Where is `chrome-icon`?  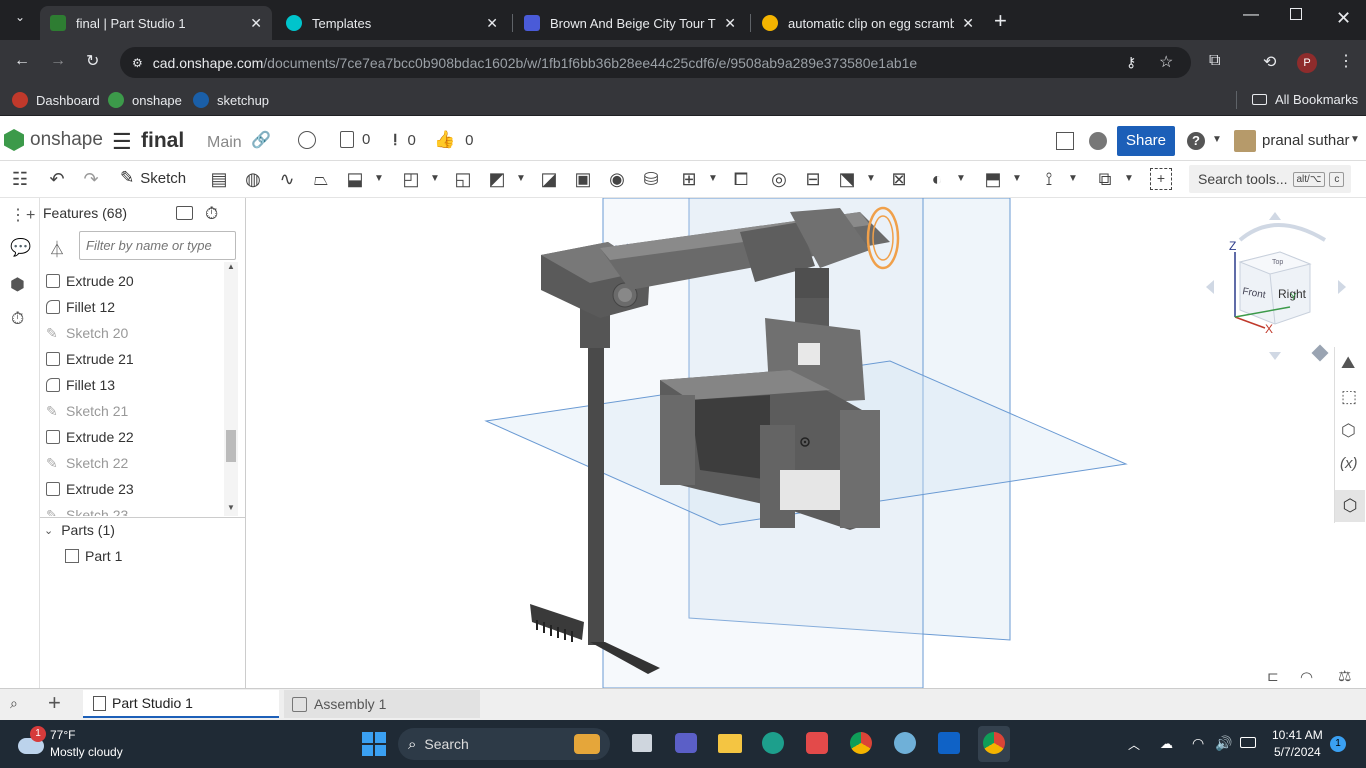 chrome-icon is located at coordinates (861, 743).